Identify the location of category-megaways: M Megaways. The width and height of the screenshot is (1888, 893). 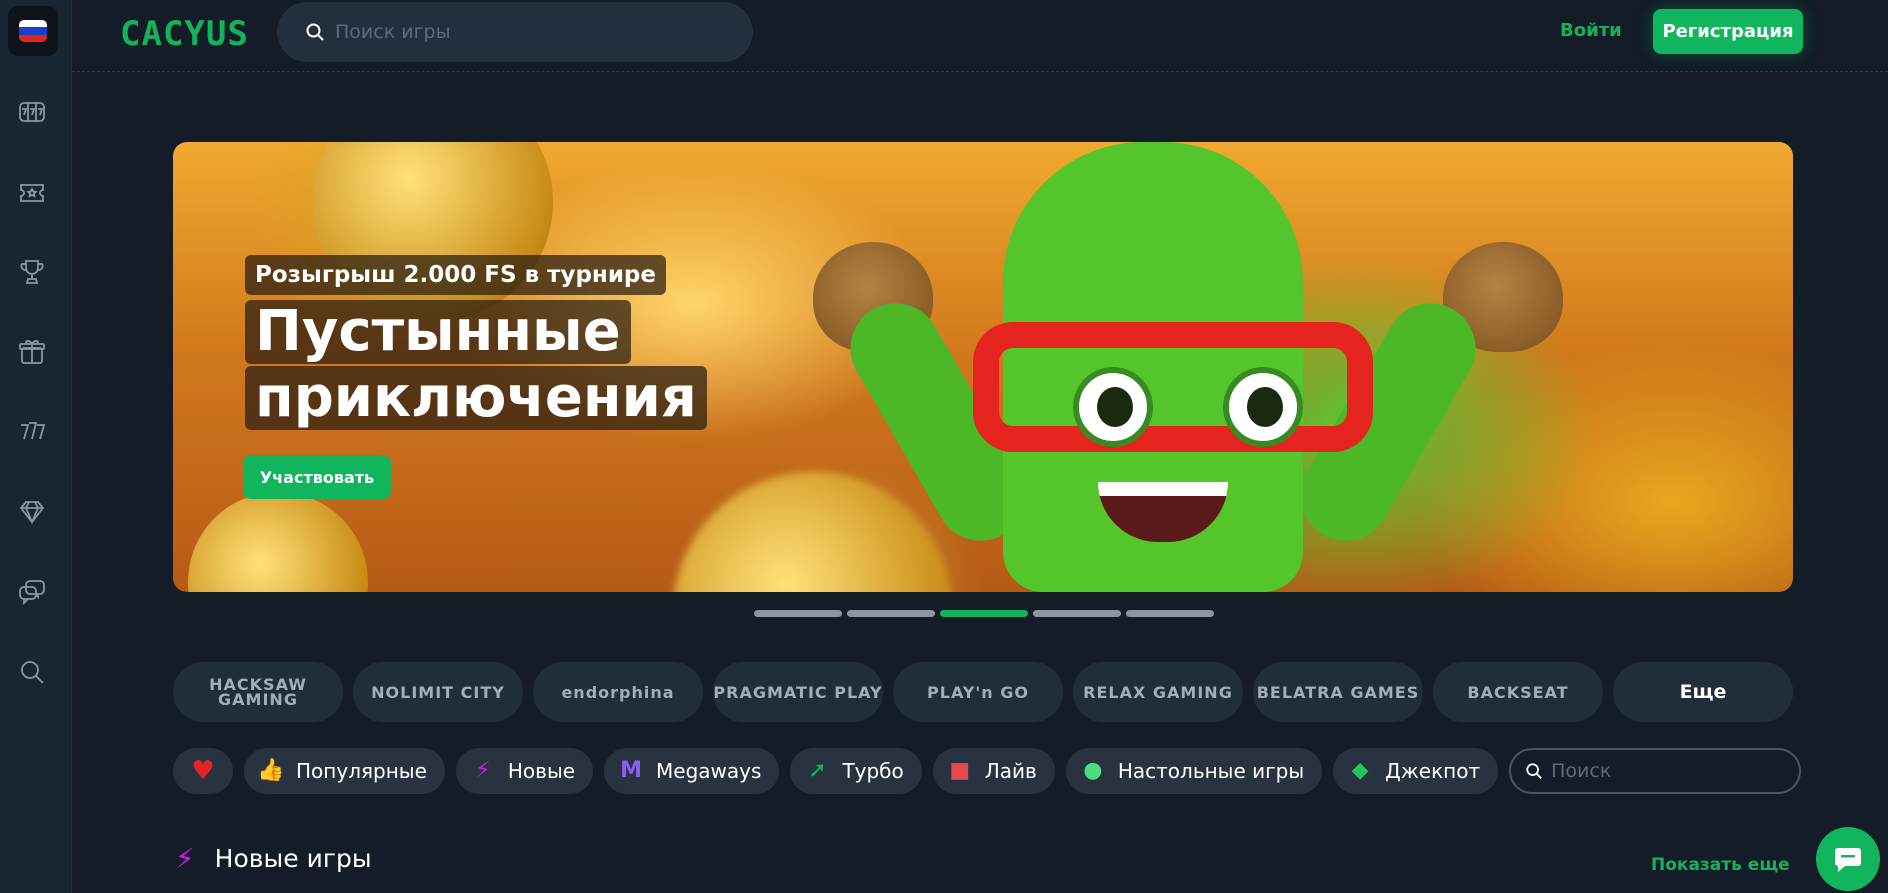
(692, 771).